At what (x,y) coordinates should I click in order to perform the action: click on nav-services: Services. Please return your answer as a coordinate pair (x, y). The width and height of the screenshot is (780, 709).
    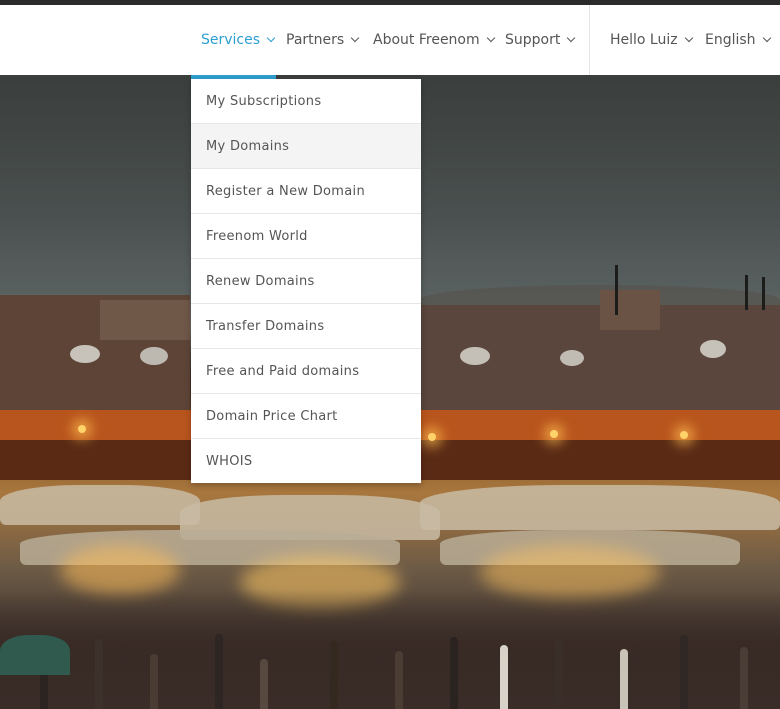
    Looking at the image, I should click on (238, 40).